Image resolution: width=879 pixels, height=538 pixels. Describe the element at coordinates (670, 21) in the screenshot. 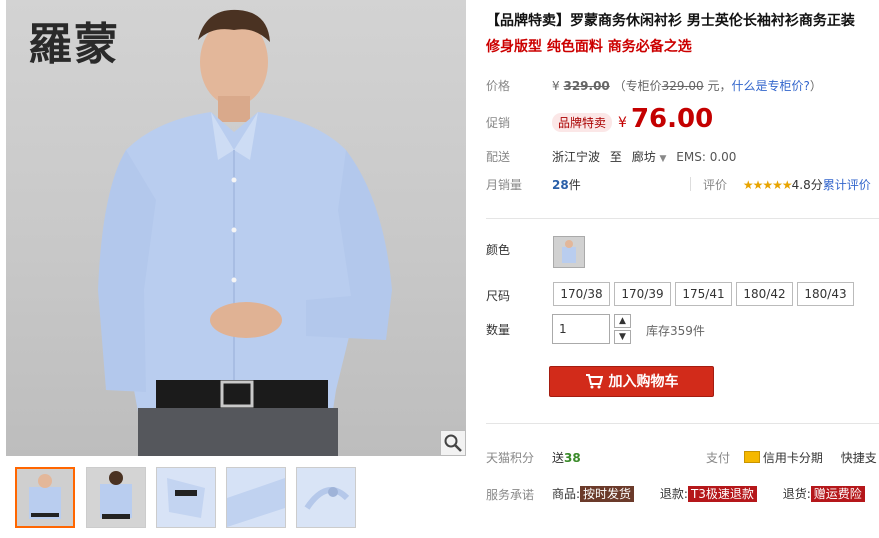

I see `product-title: 【品牌特卖】罗蒙商务休闲衬衫 男士英伦长袖衬衫商务正装` at that location.